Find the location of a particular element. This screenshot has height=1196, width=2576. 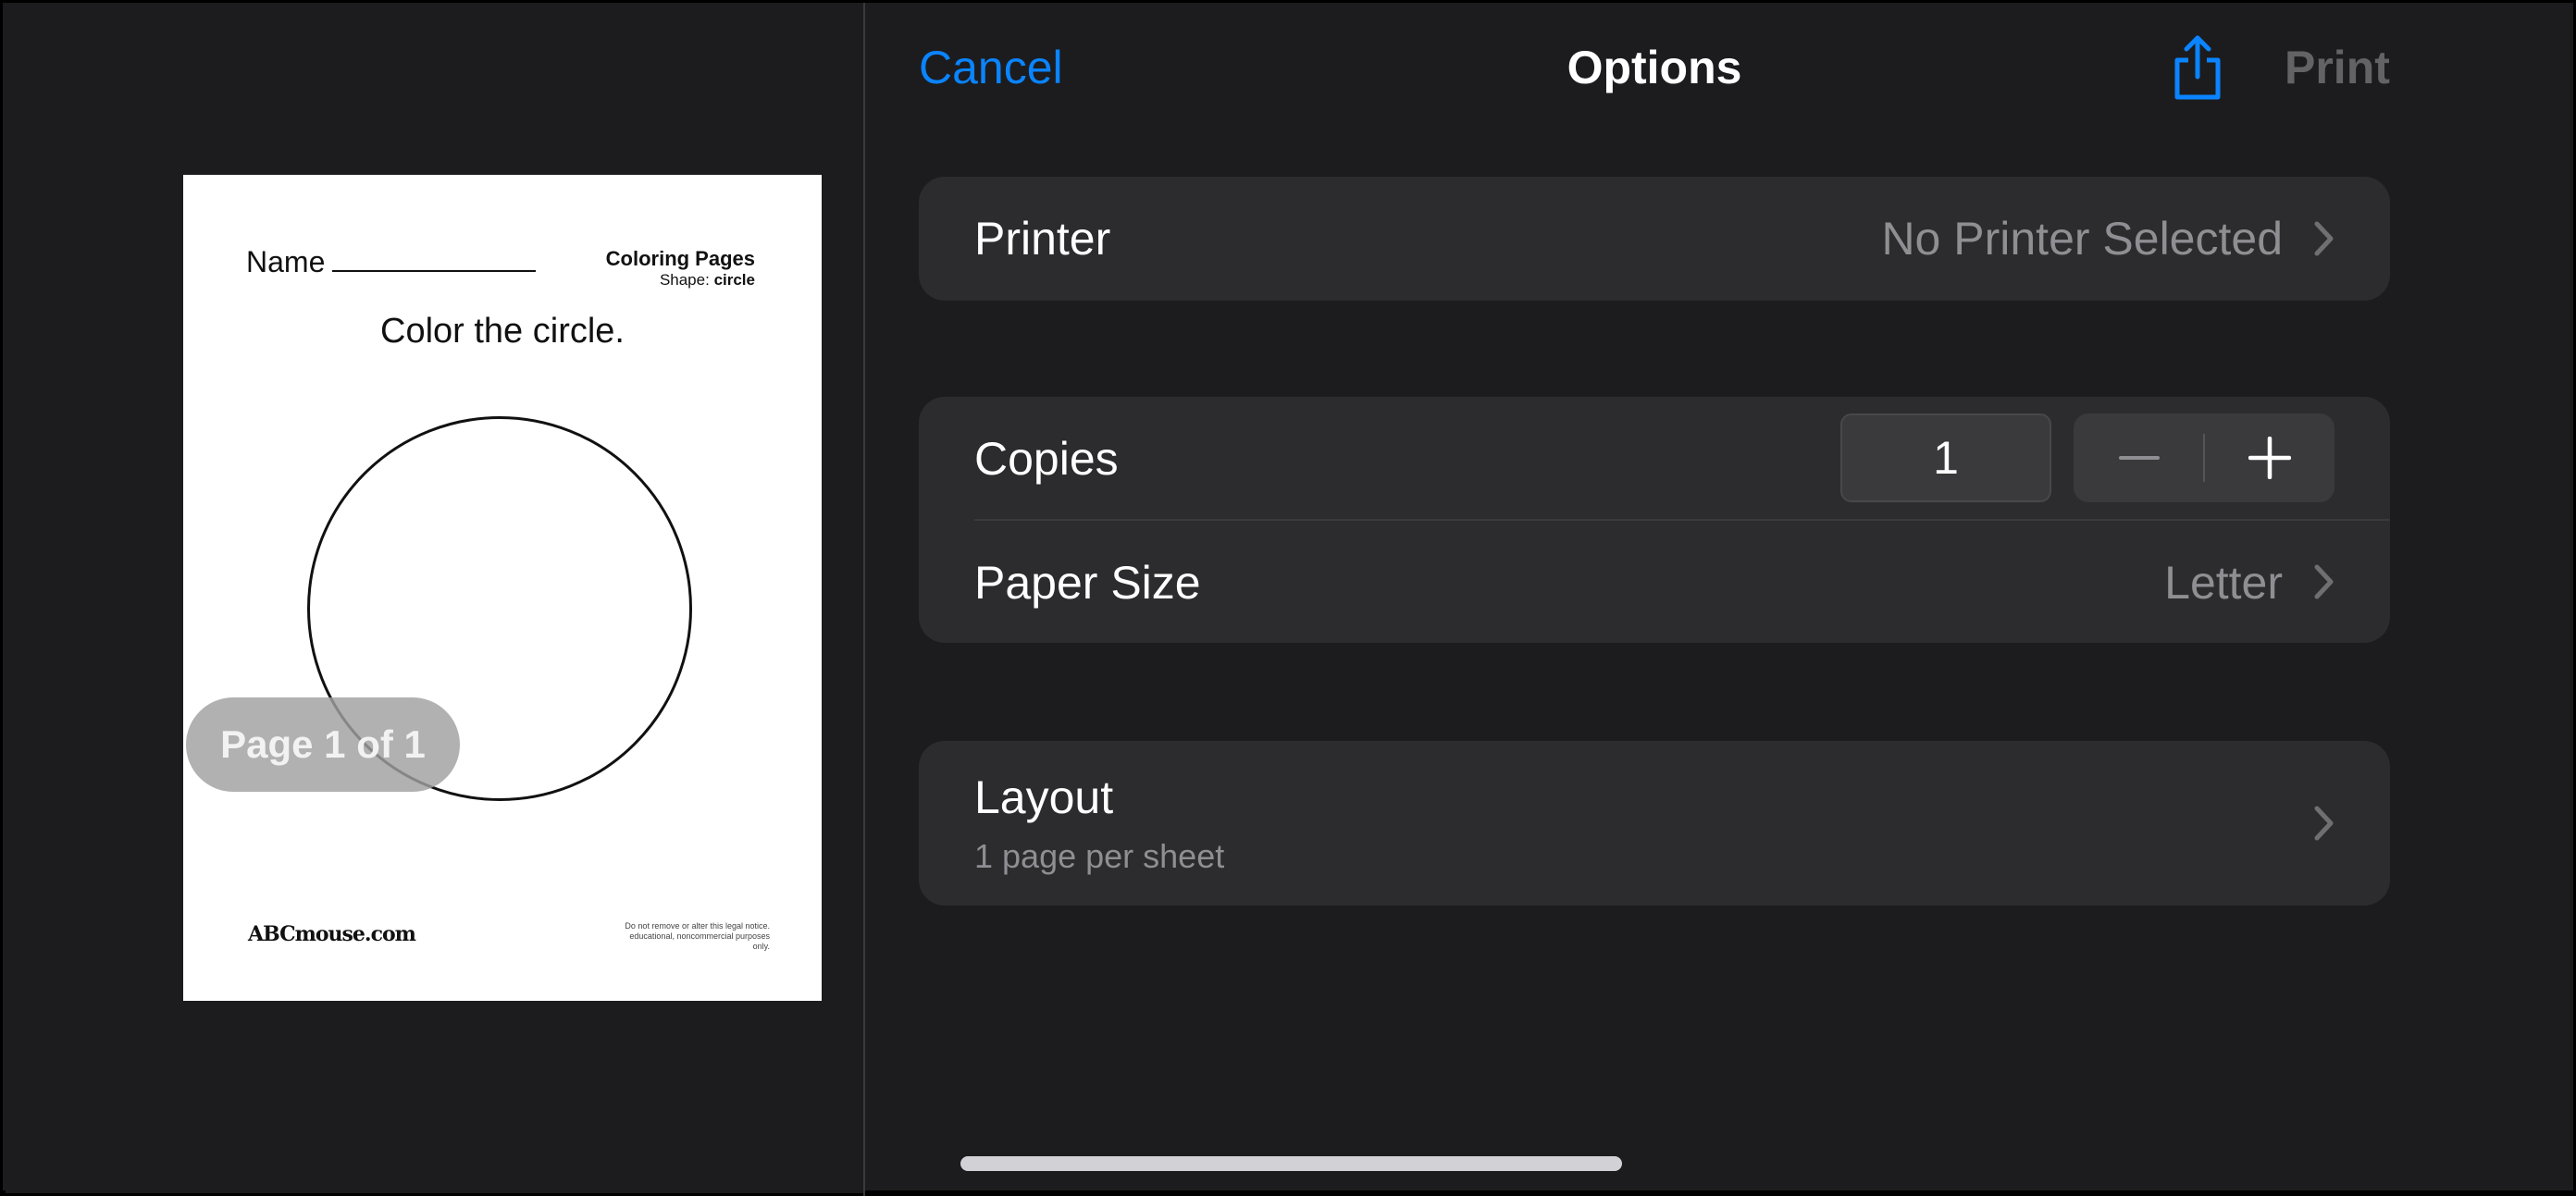

page-count-badge: Page 1 of 1 is located at coordinates (323, 744).